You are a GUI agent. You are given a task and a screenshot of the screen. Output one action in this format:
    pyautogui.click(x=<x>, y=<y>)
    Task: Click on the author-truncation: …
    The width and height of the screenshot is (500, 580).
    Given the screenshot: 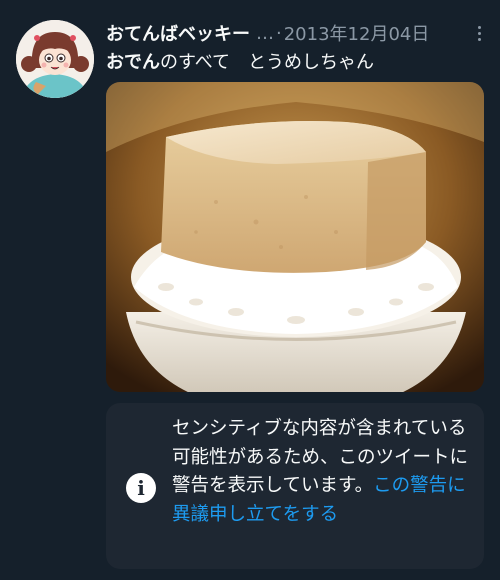 What is the action you would take?
    pyautogui.click(x=265, y=33)
    